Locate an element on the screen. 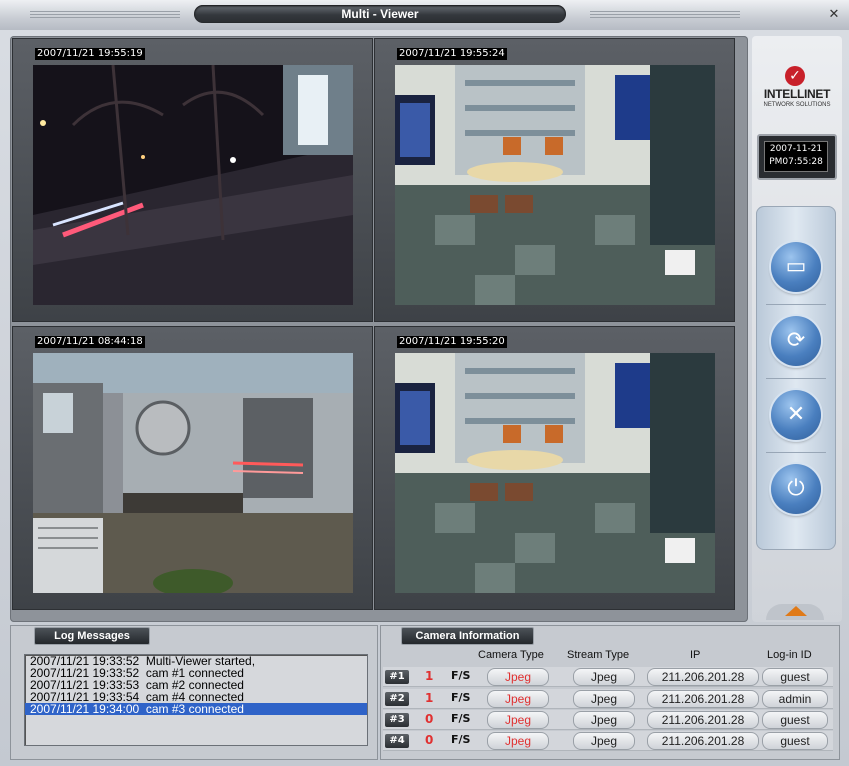 The height and width of the screenshot is (766, 849). brand-name: INTELLINET is located at coordinates (797, 94).